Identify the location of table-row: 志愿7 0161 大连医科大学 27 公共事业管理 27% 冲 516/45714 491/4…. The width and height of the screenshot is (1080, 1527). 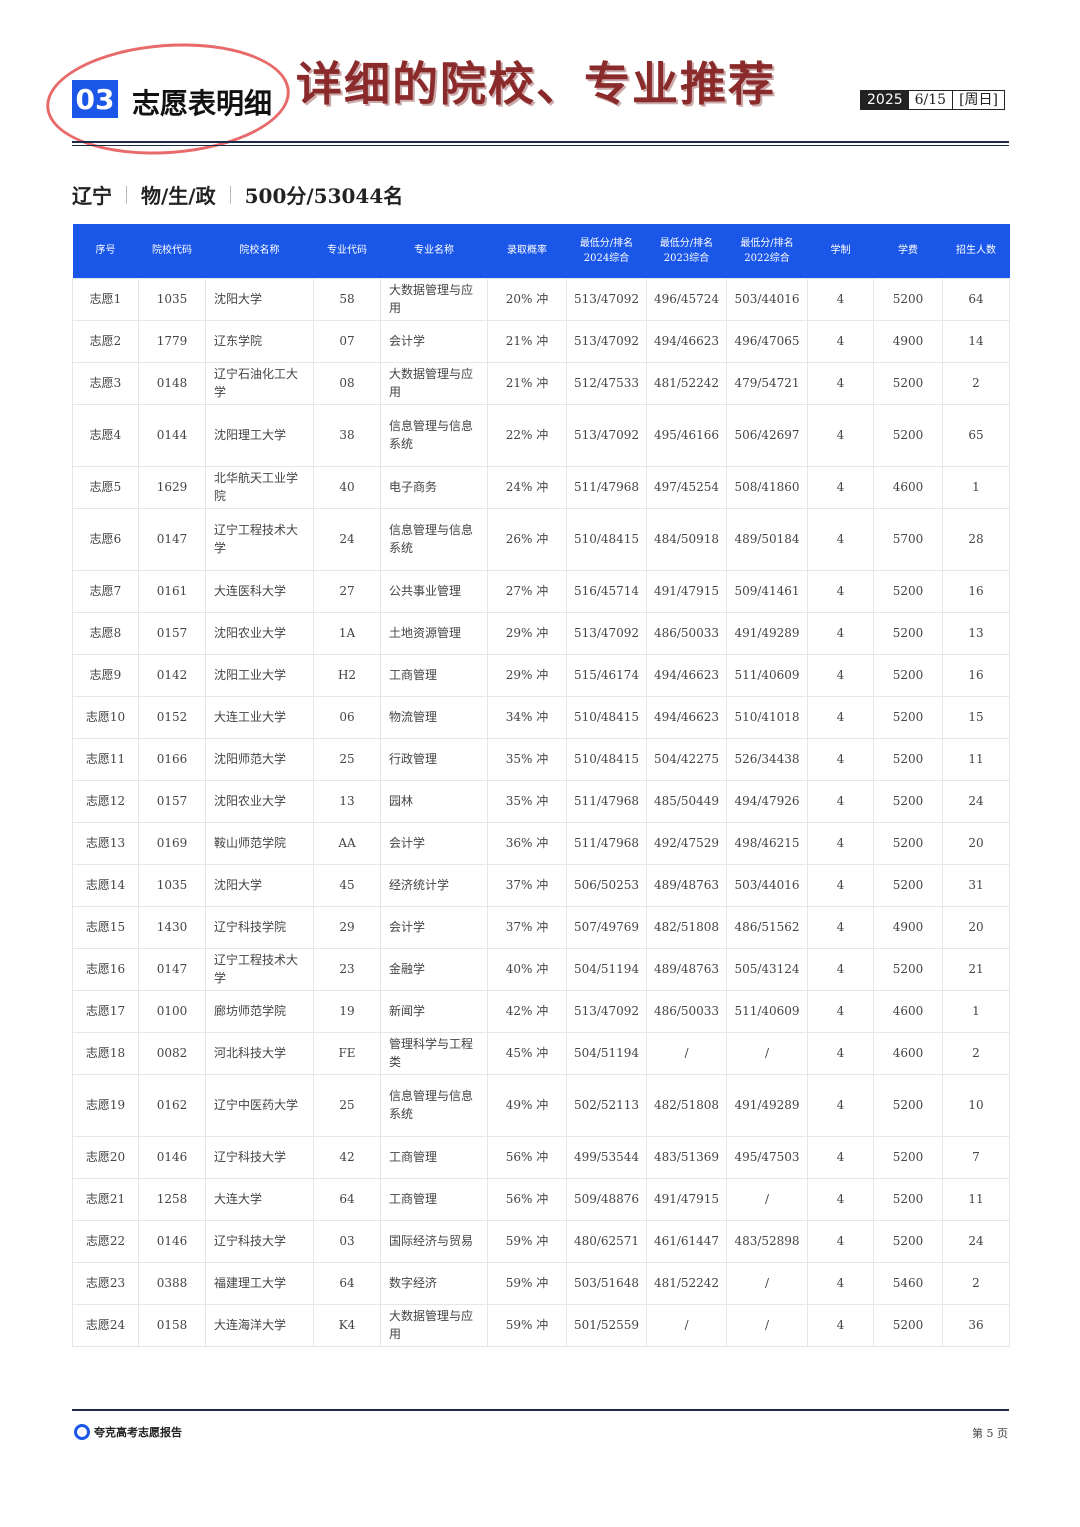
(541, 591).